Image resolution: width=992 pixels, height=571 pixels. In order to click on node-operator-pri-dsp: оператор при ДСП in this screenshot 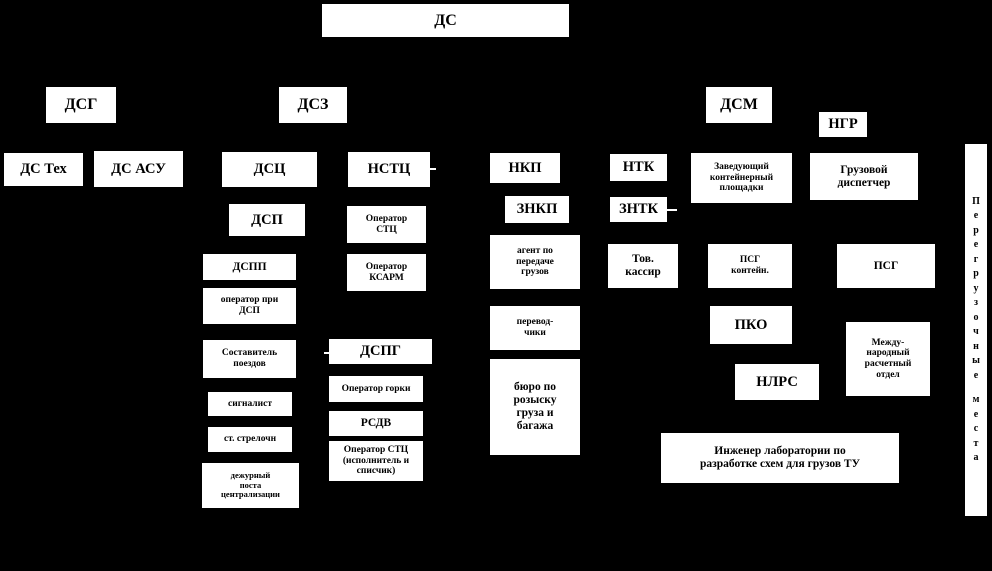, I will do `click(249, 306)`.